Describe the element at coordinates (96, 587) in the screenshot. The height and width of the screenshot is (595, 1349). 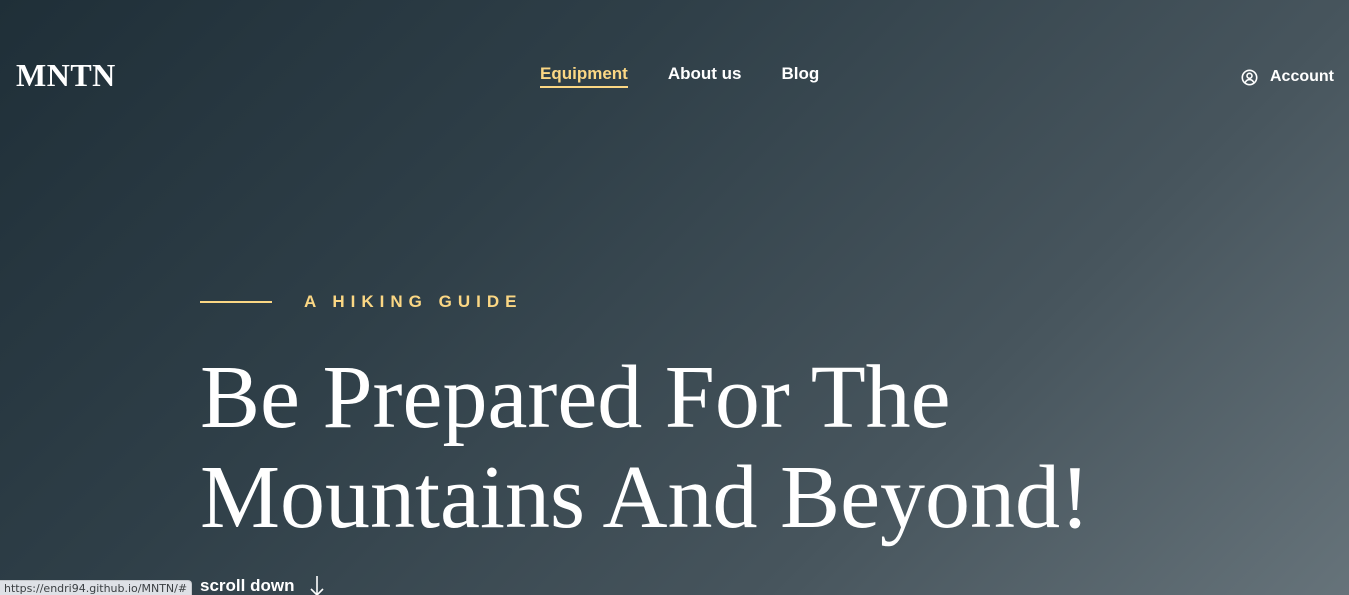
I see `status-bar-url: https://endri94.github.io/MNTN/#` at that location.